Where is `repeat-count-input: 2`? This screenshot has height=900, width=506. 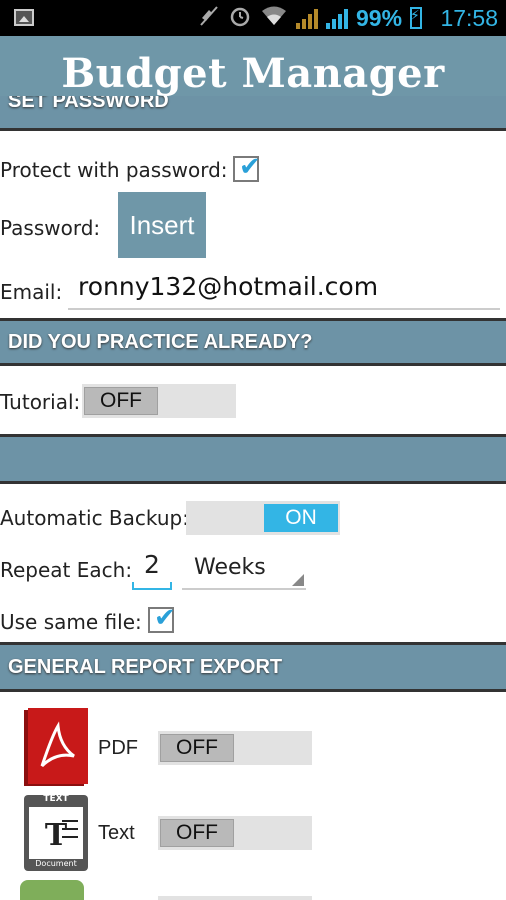 repeat-count-input: 2 is located at coordinates (152, 570).